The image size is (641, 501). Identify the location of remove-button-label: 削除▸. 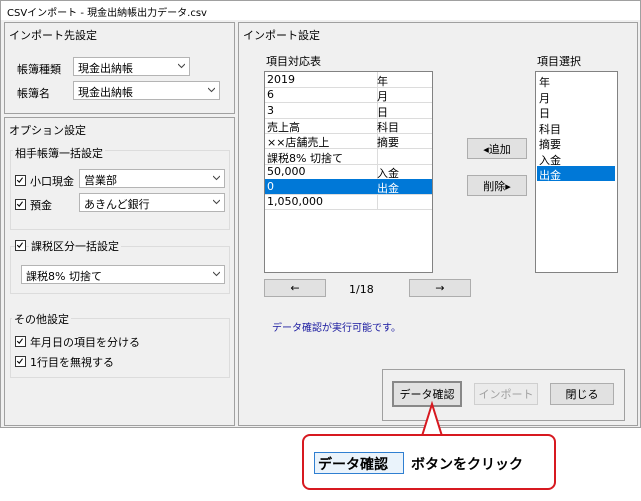
(497, 186).